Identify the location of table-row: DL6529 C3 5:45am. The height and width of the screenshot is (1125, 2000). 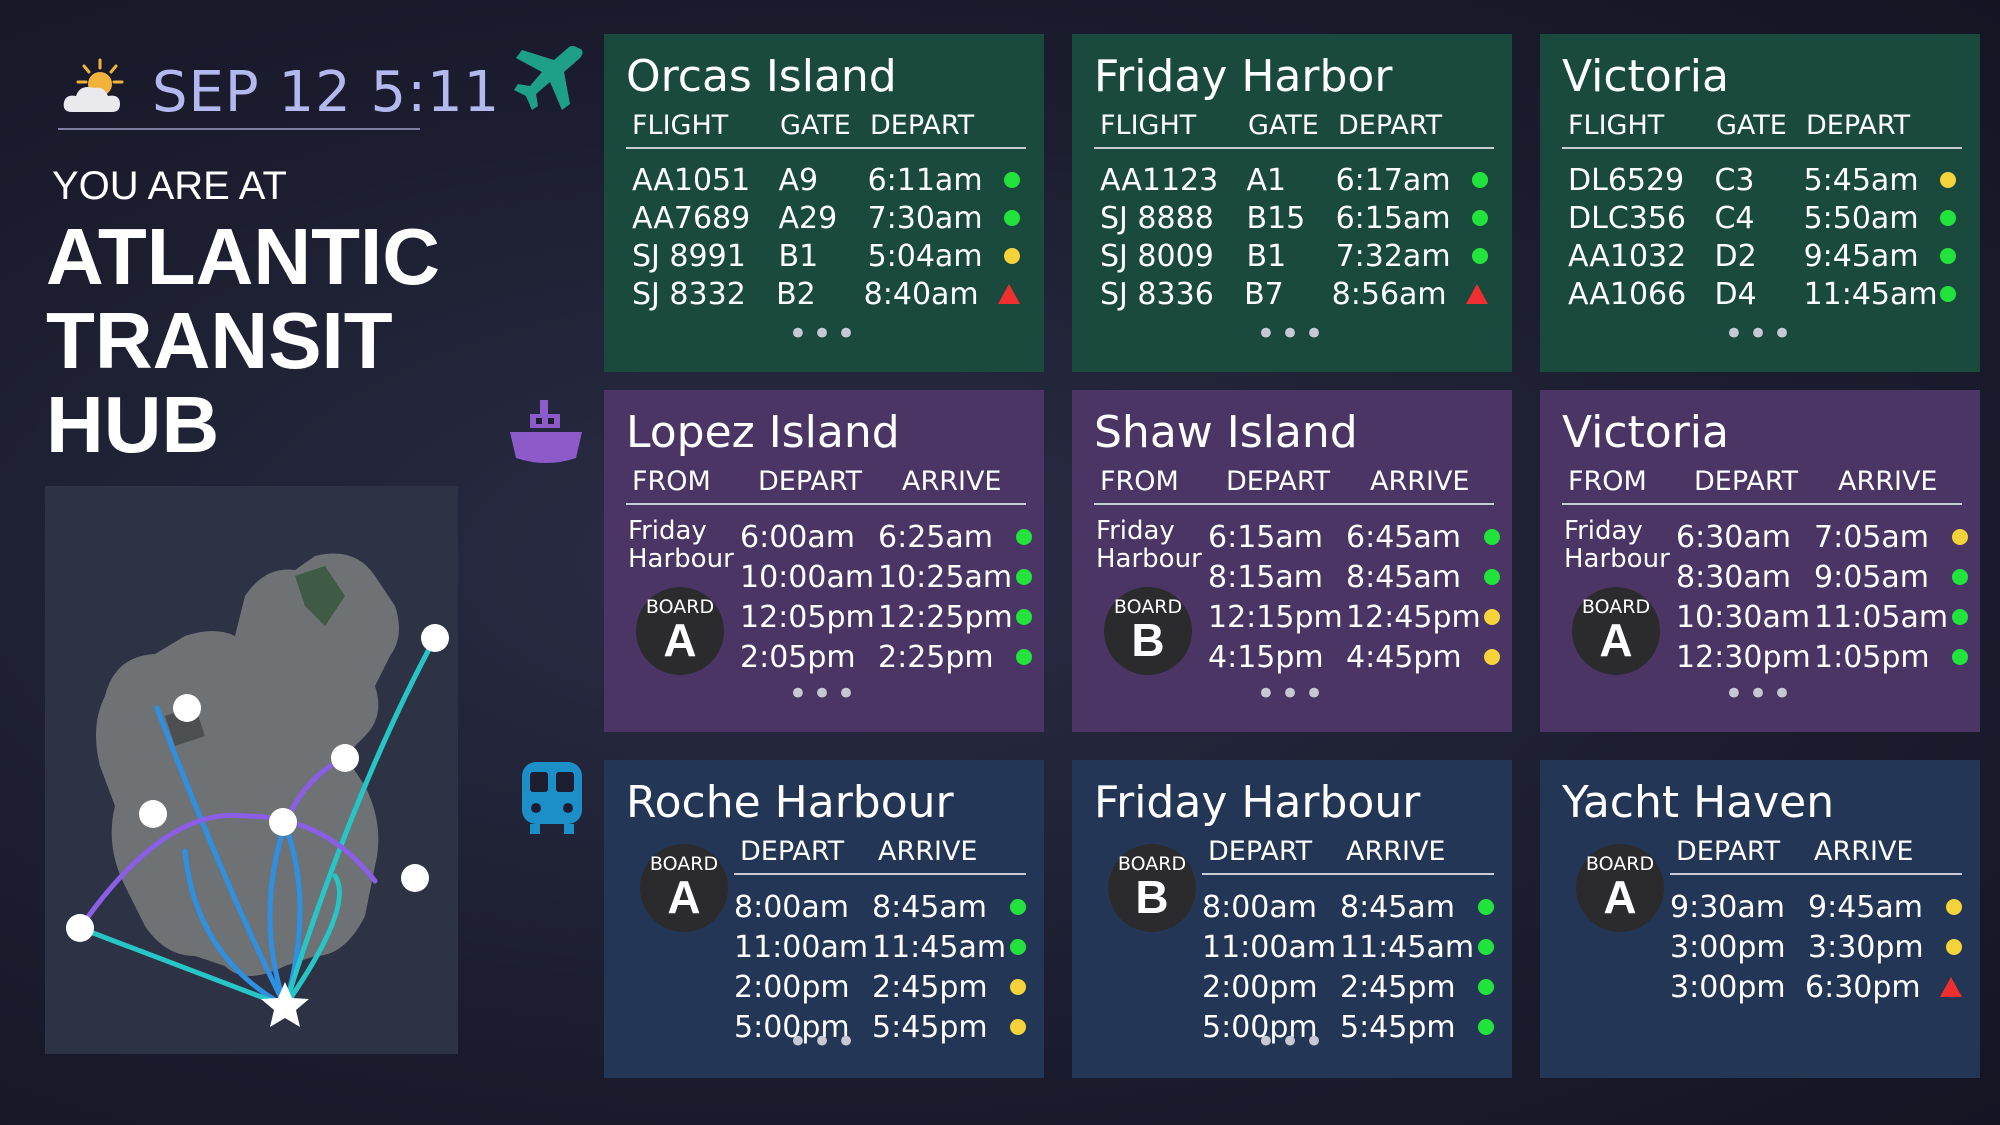
(1762, 180).